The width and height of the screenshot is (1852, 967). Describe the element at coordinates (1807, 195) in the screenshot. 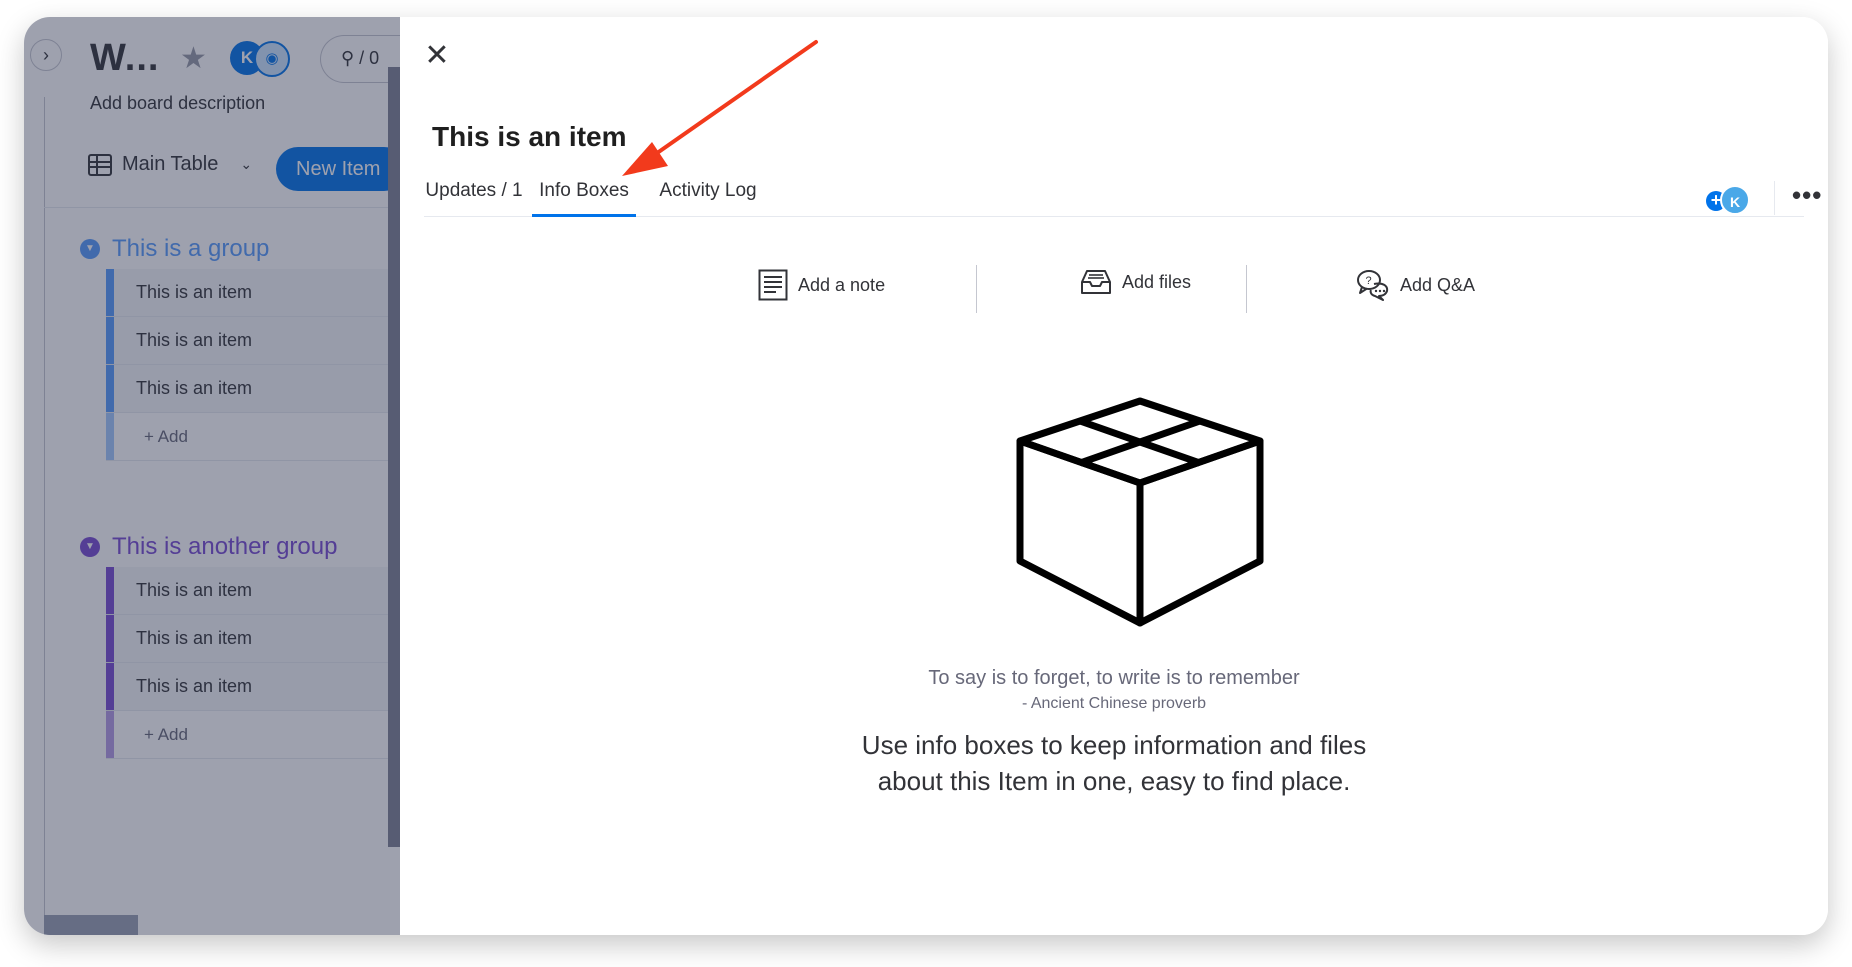

I see `more-options-icon: •••` at that location.